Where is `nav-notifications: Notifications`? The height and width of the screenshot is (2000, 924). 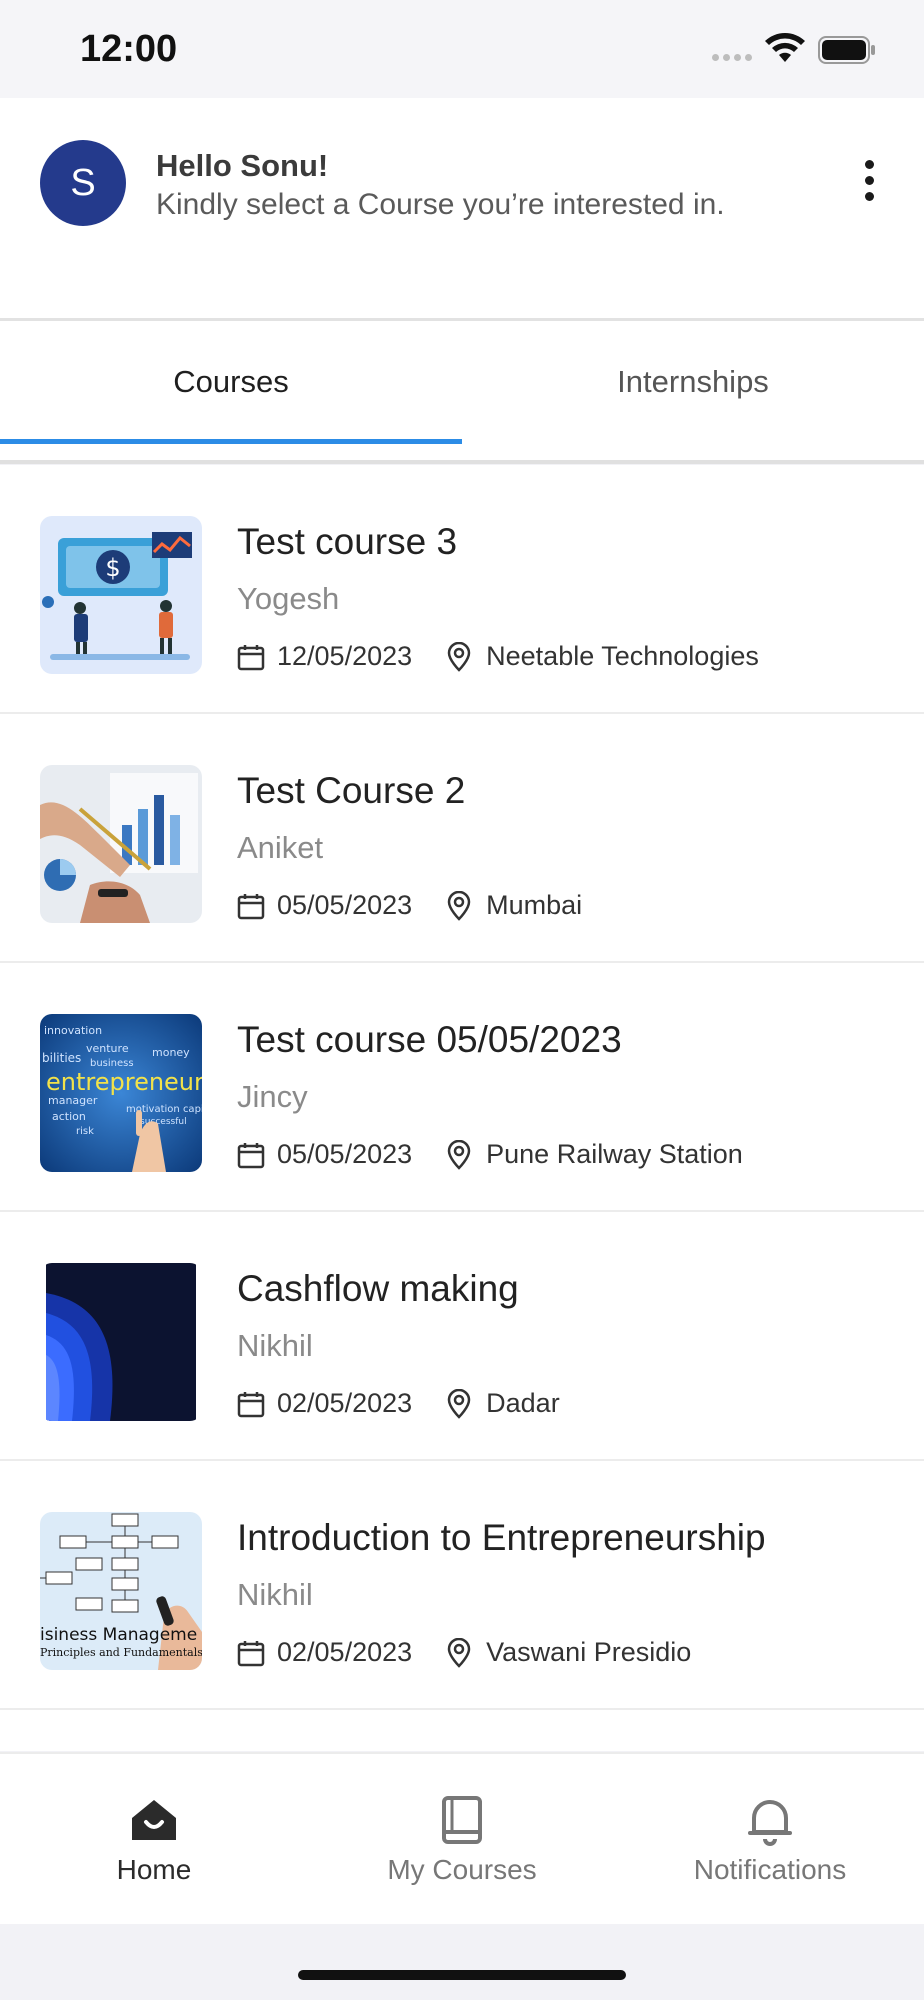 nav-notifications: Notifications is located at coordinates (770, 1840).